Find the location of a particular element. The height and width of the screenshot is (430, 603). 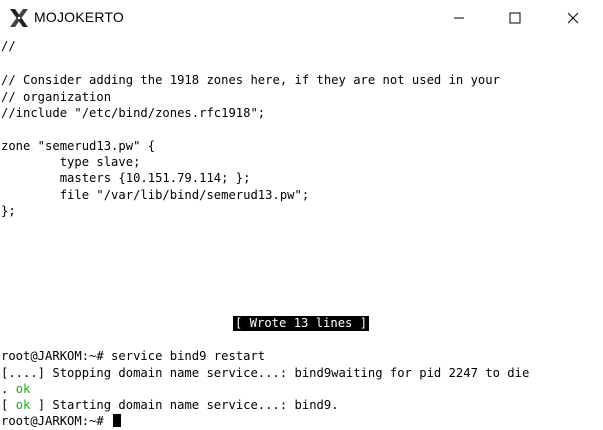

maximize-icon is located at coordinates (515, 18).